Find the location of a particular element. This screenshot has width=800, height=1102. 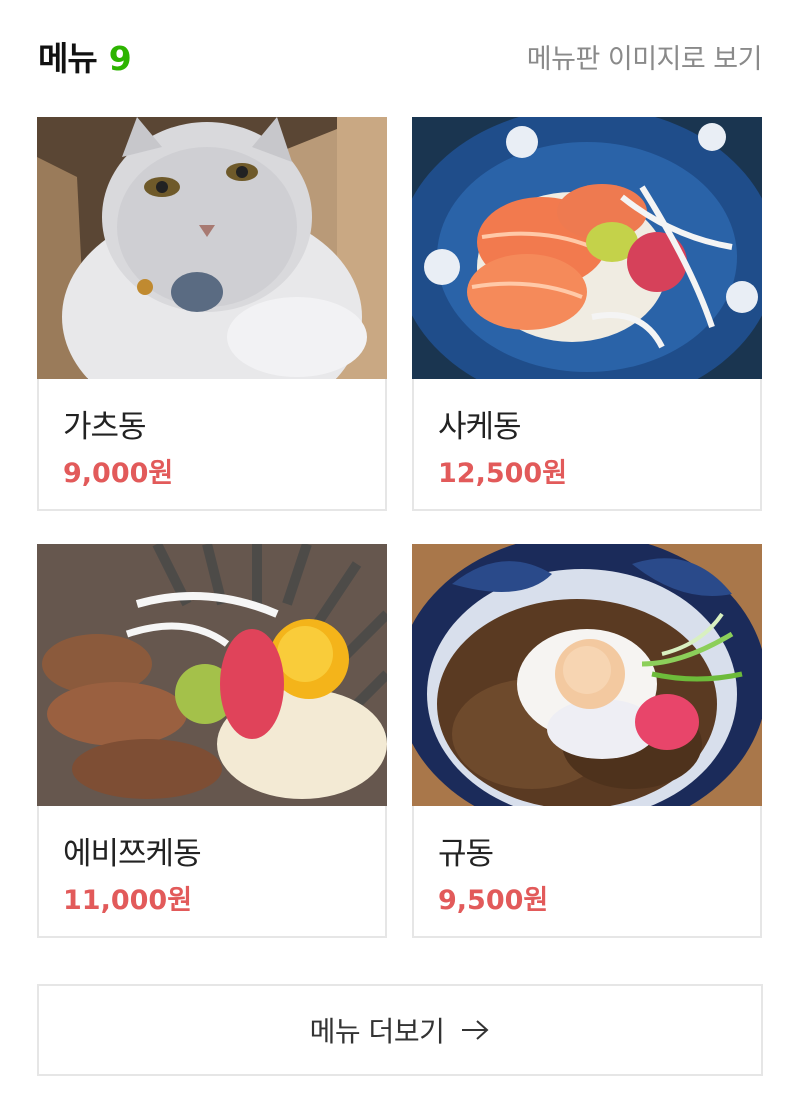

menu-item-price: 9,000원 is located at coordinates (118, 473).